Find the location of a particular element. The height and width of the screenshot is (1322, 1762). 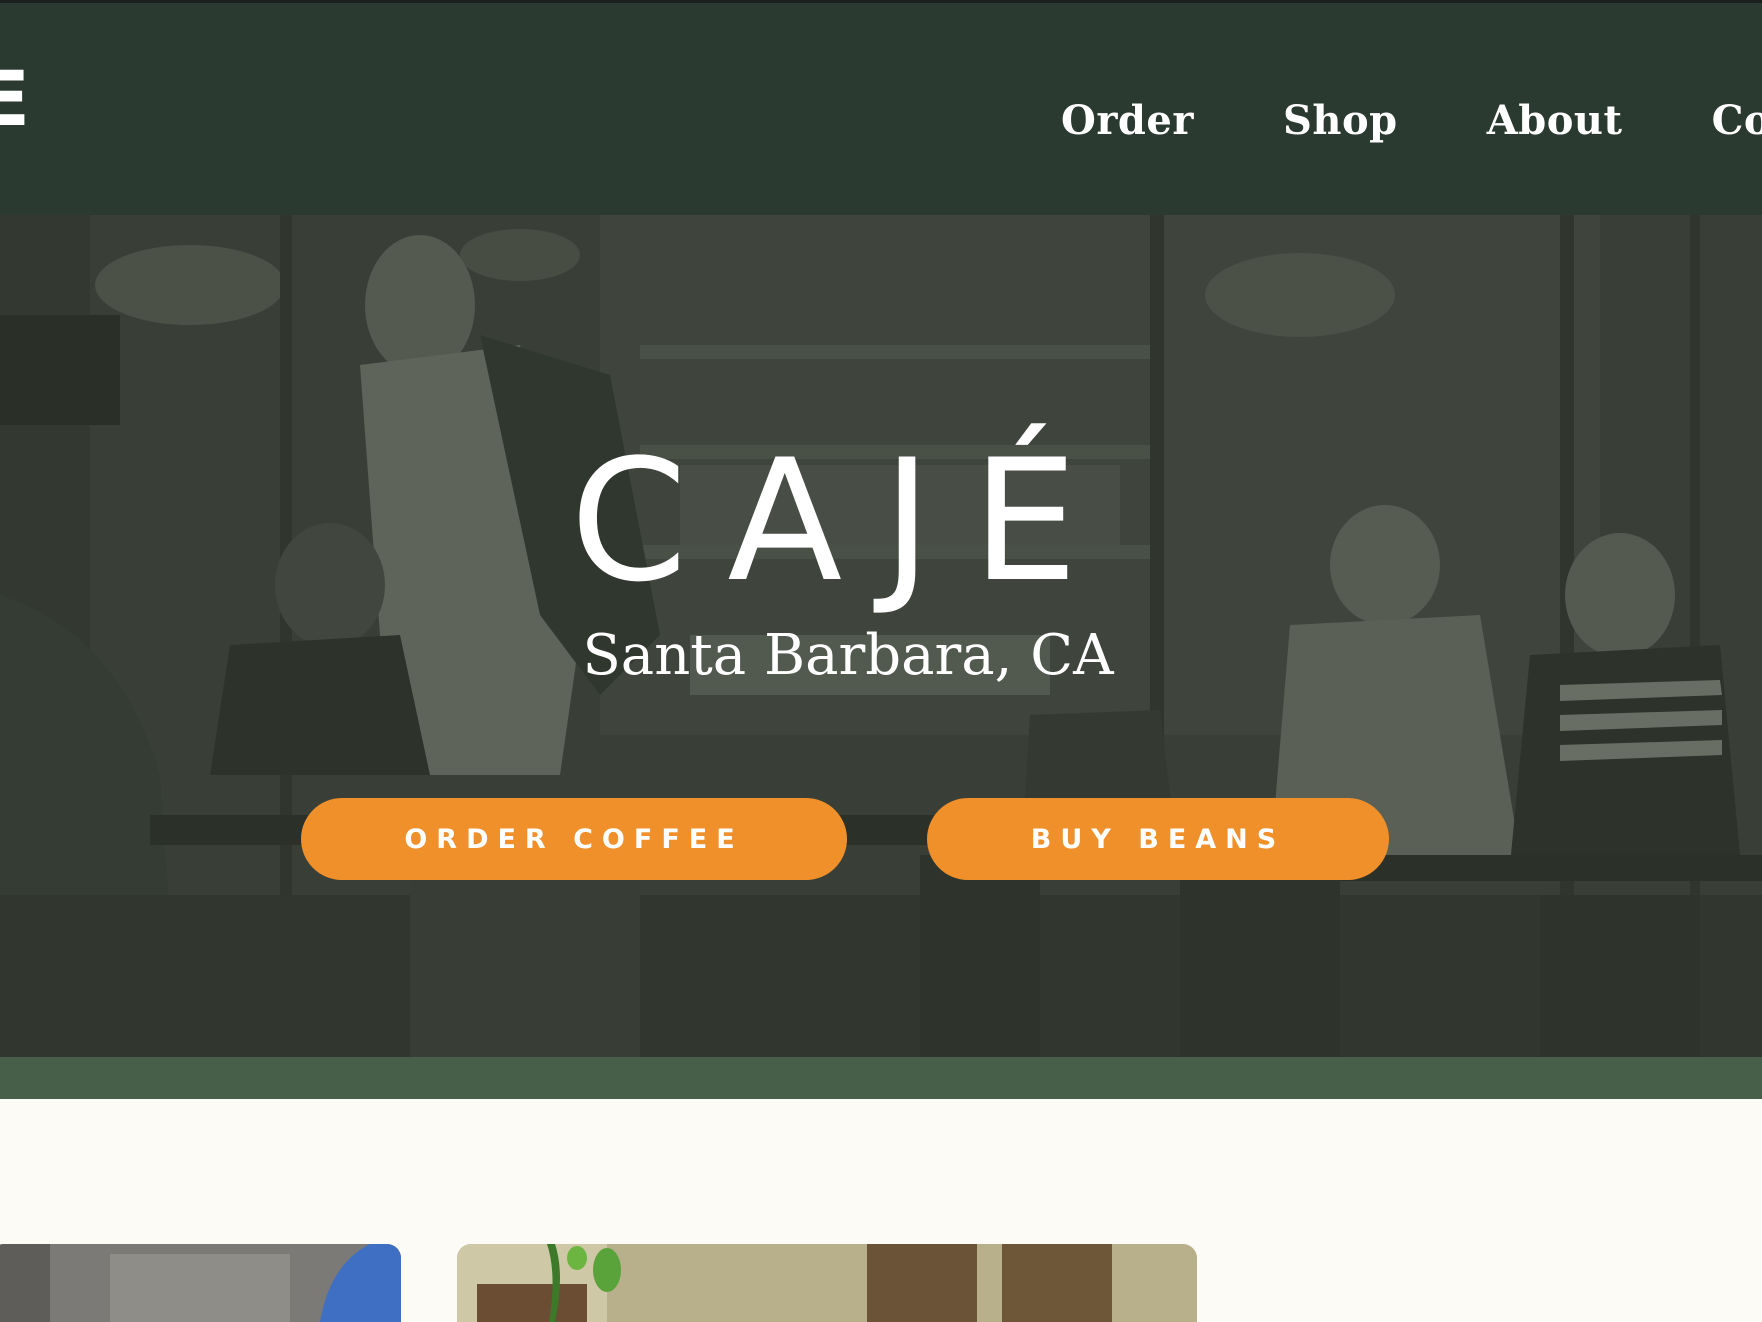

hero-title: CAJÉ is located at coordinates (844, 521).